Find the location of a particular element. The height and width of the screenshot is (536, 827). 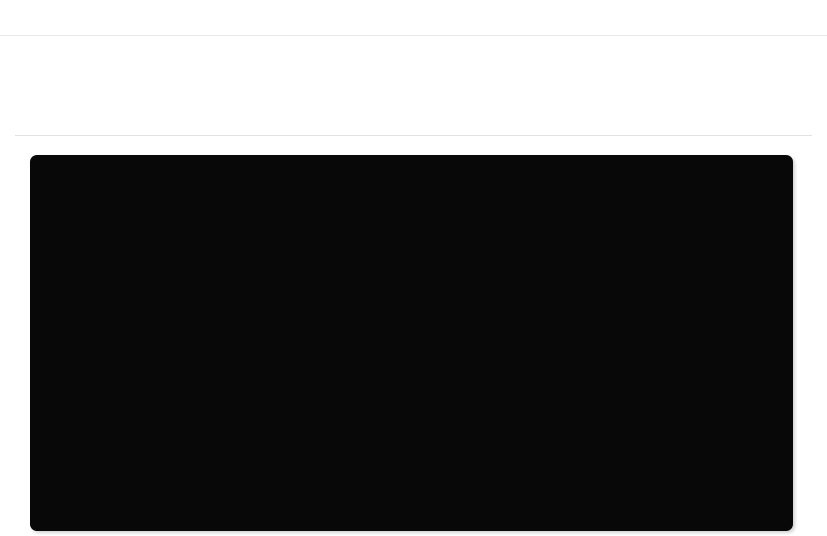

tabs-bottom-divider is located at coordinates (413, 135).